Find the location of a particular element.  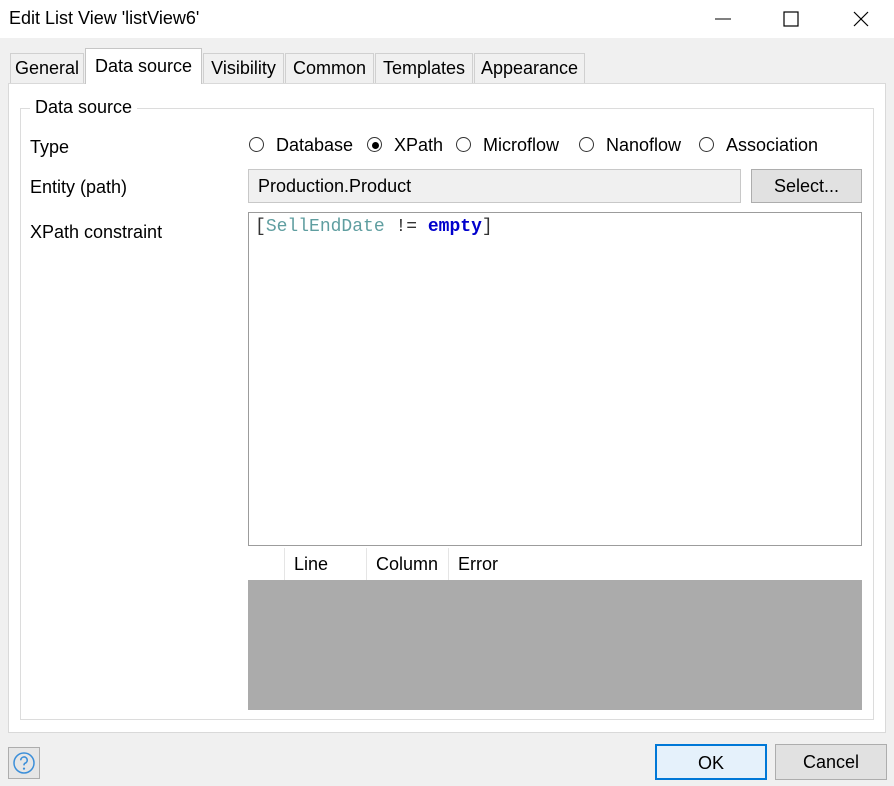

close-button is located at coordinates (861, 19).